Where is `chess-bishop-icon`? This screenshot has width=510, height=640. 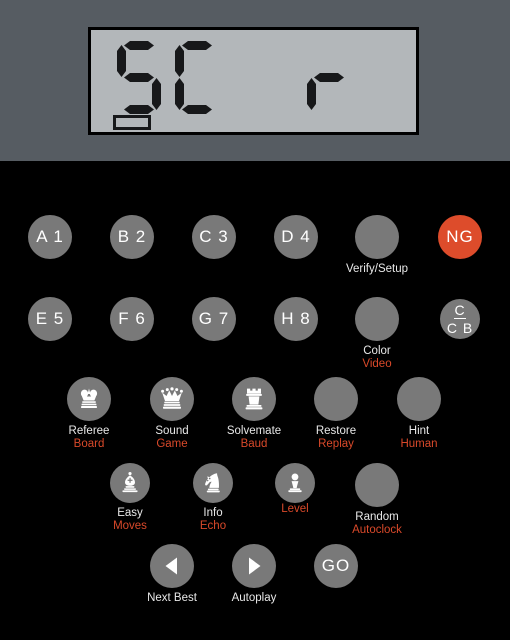 chess-bishop-icon is located at coordinates (130, 482).